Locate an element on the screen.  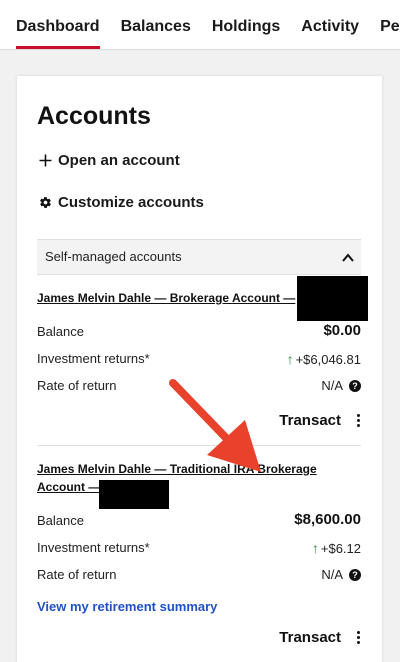
balance-row: Balance $8,600.00 is located at coordinates (199, 521).